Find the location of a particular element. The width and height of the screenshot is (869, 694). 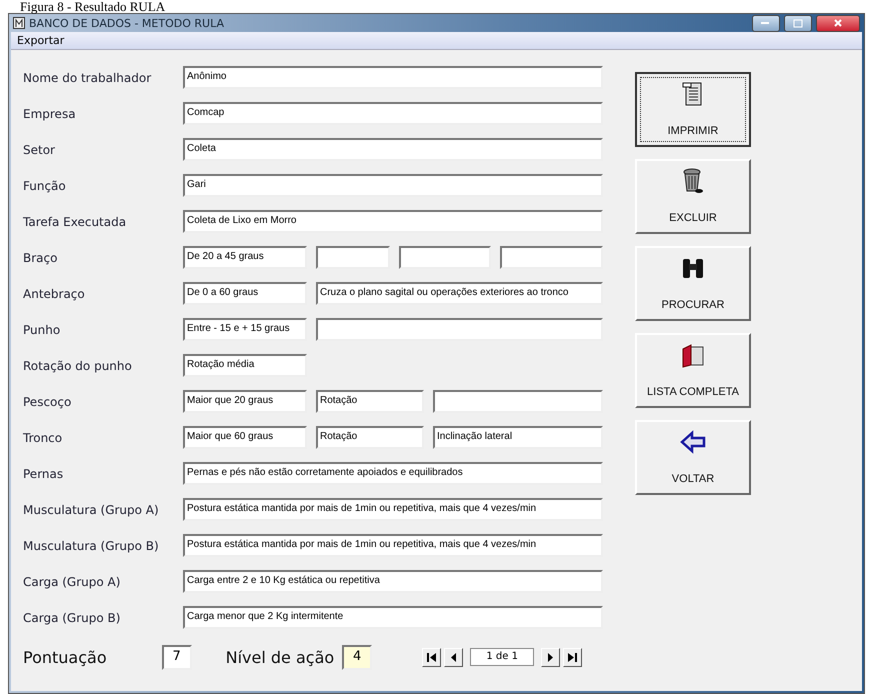

menu-item: Exportar is located at coordinates (40, 40).